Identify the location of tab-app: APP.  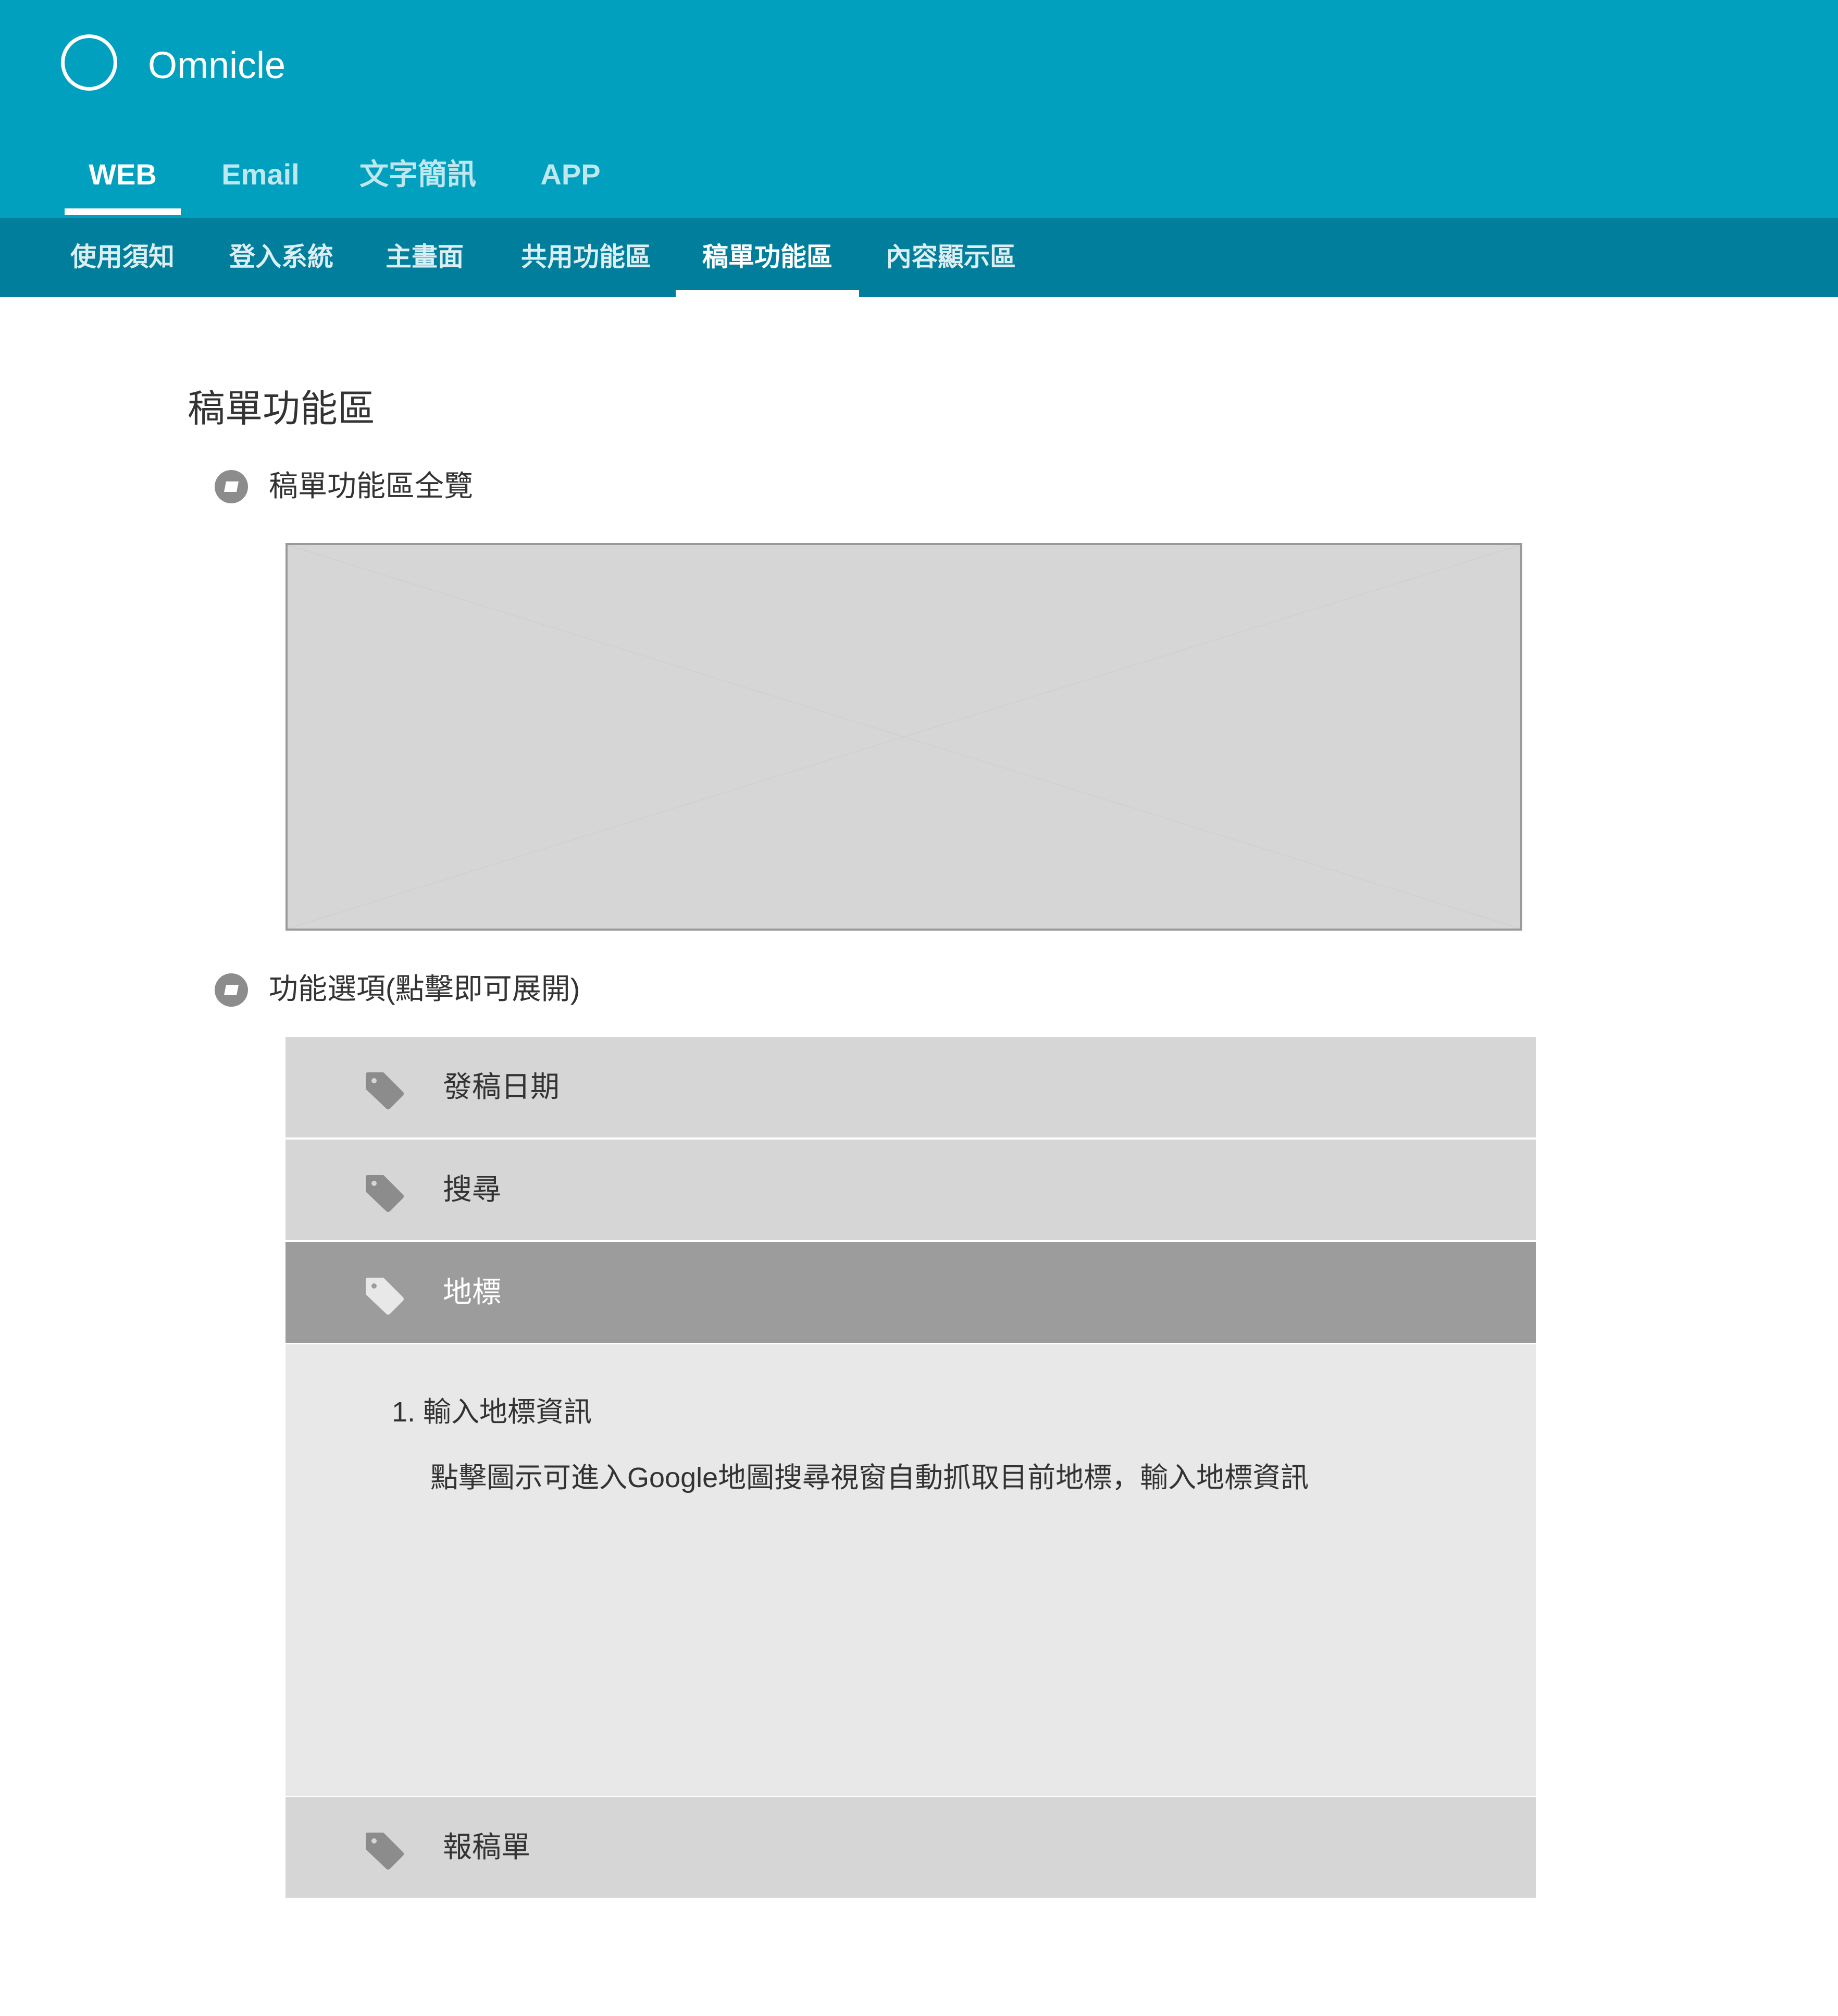
(570, 175).